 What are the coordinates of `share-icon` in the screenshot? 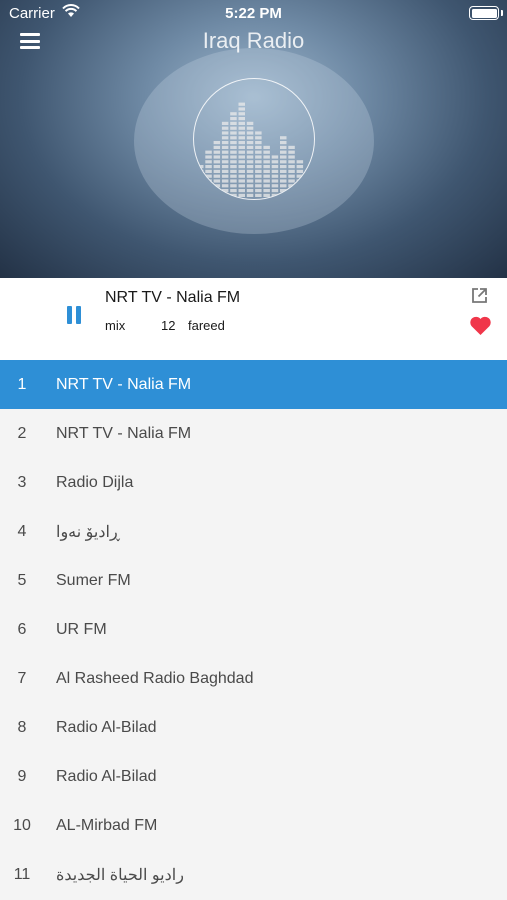 It's located at (479, 295).